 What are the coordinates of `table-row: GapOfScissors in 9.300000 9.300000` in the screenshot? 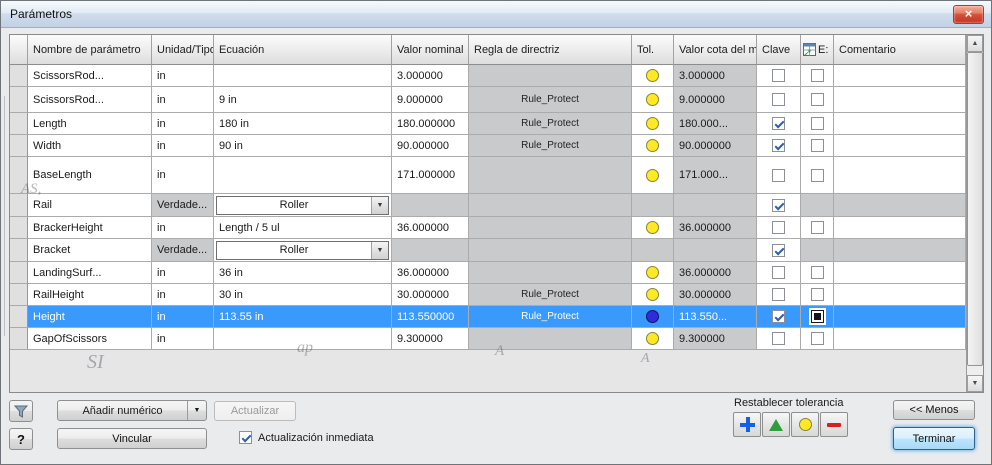 It's located at (488, 339).